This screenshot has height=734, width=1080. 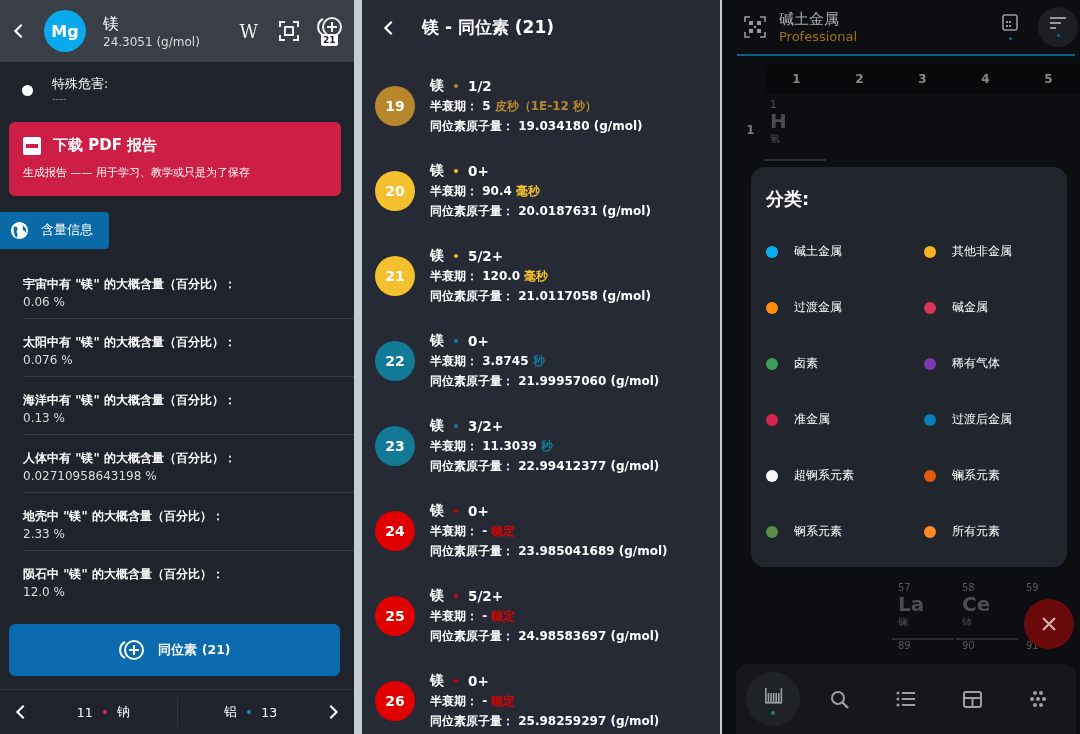 What do you see at coordinates (44, 302) in the screenshot?
I see `abundance-value: 0.06 %` at bounding box center [44, 302].